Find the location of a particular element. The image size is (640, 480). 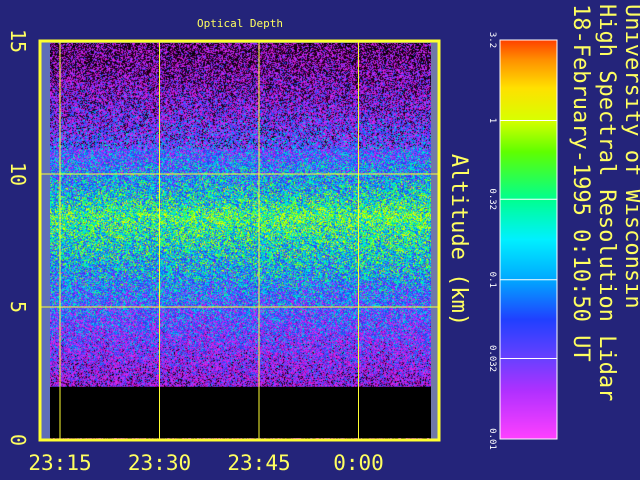

x-tick-label: 23:30 is located at coordinates (159, 463).